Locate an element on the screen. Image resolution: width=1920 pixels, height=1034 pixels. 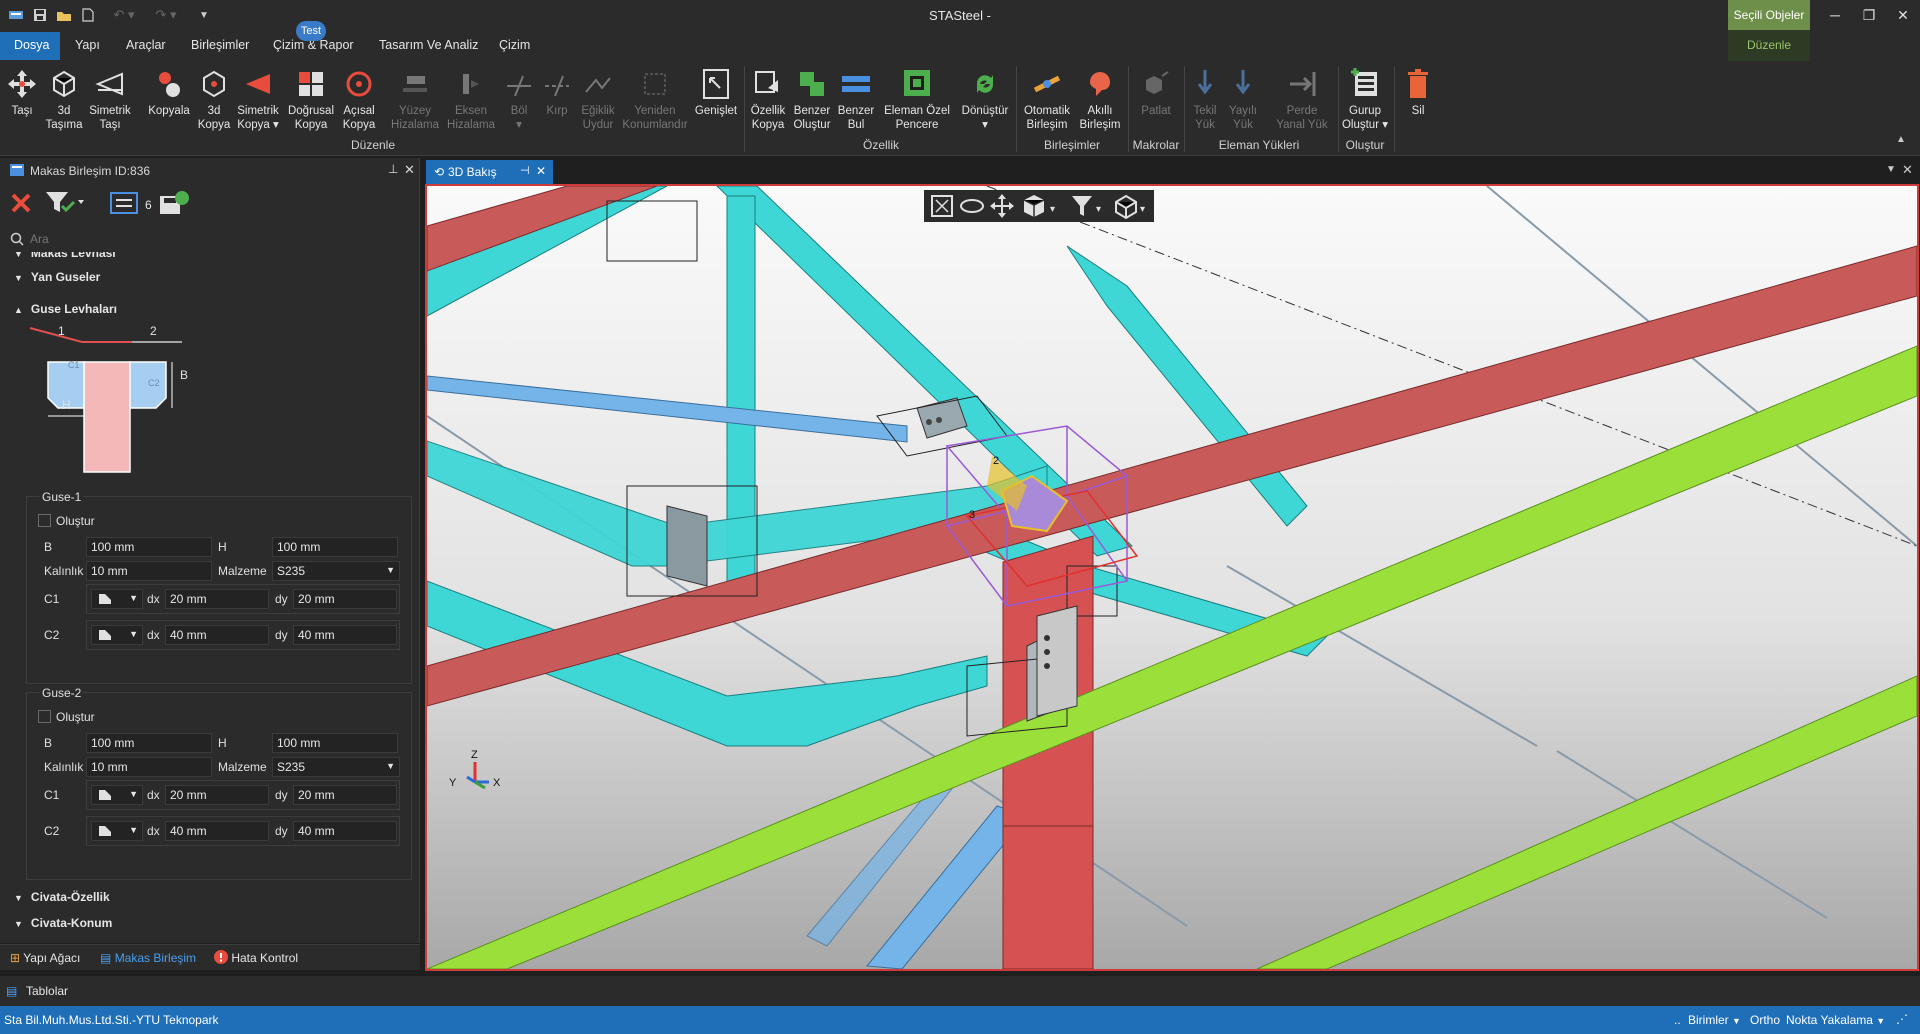
point-load-button: Tekil Yük is located at coordinates (1205, 99).